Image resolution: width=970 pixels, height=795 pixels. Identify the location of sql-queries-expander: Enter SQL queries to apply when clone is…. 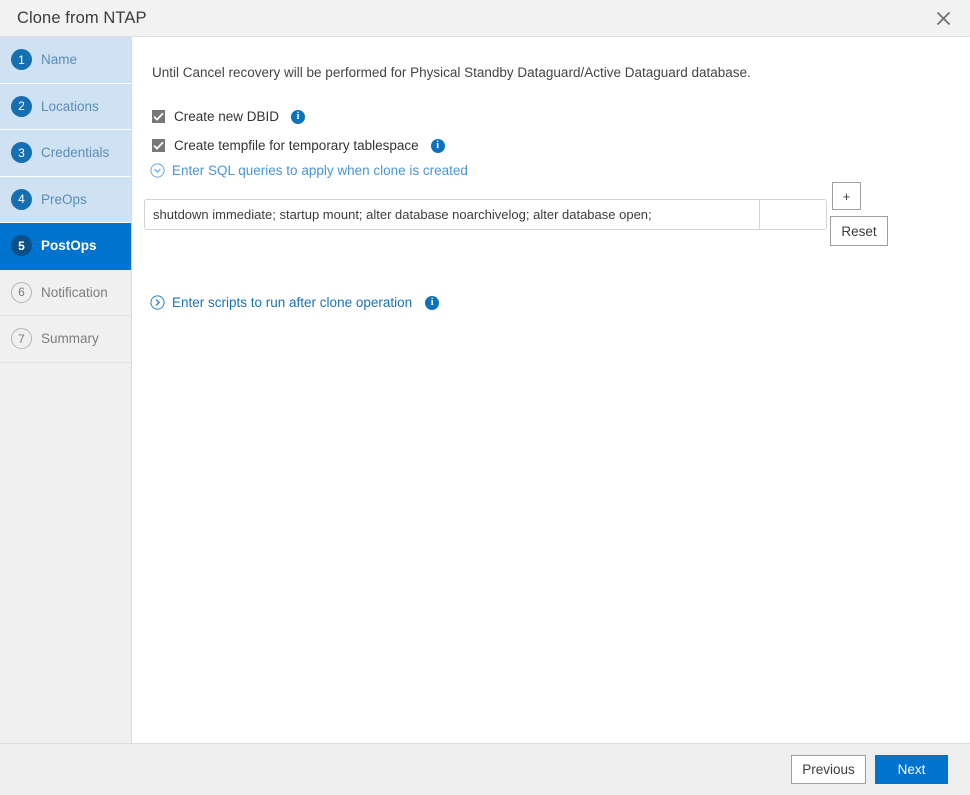
(309, 170).